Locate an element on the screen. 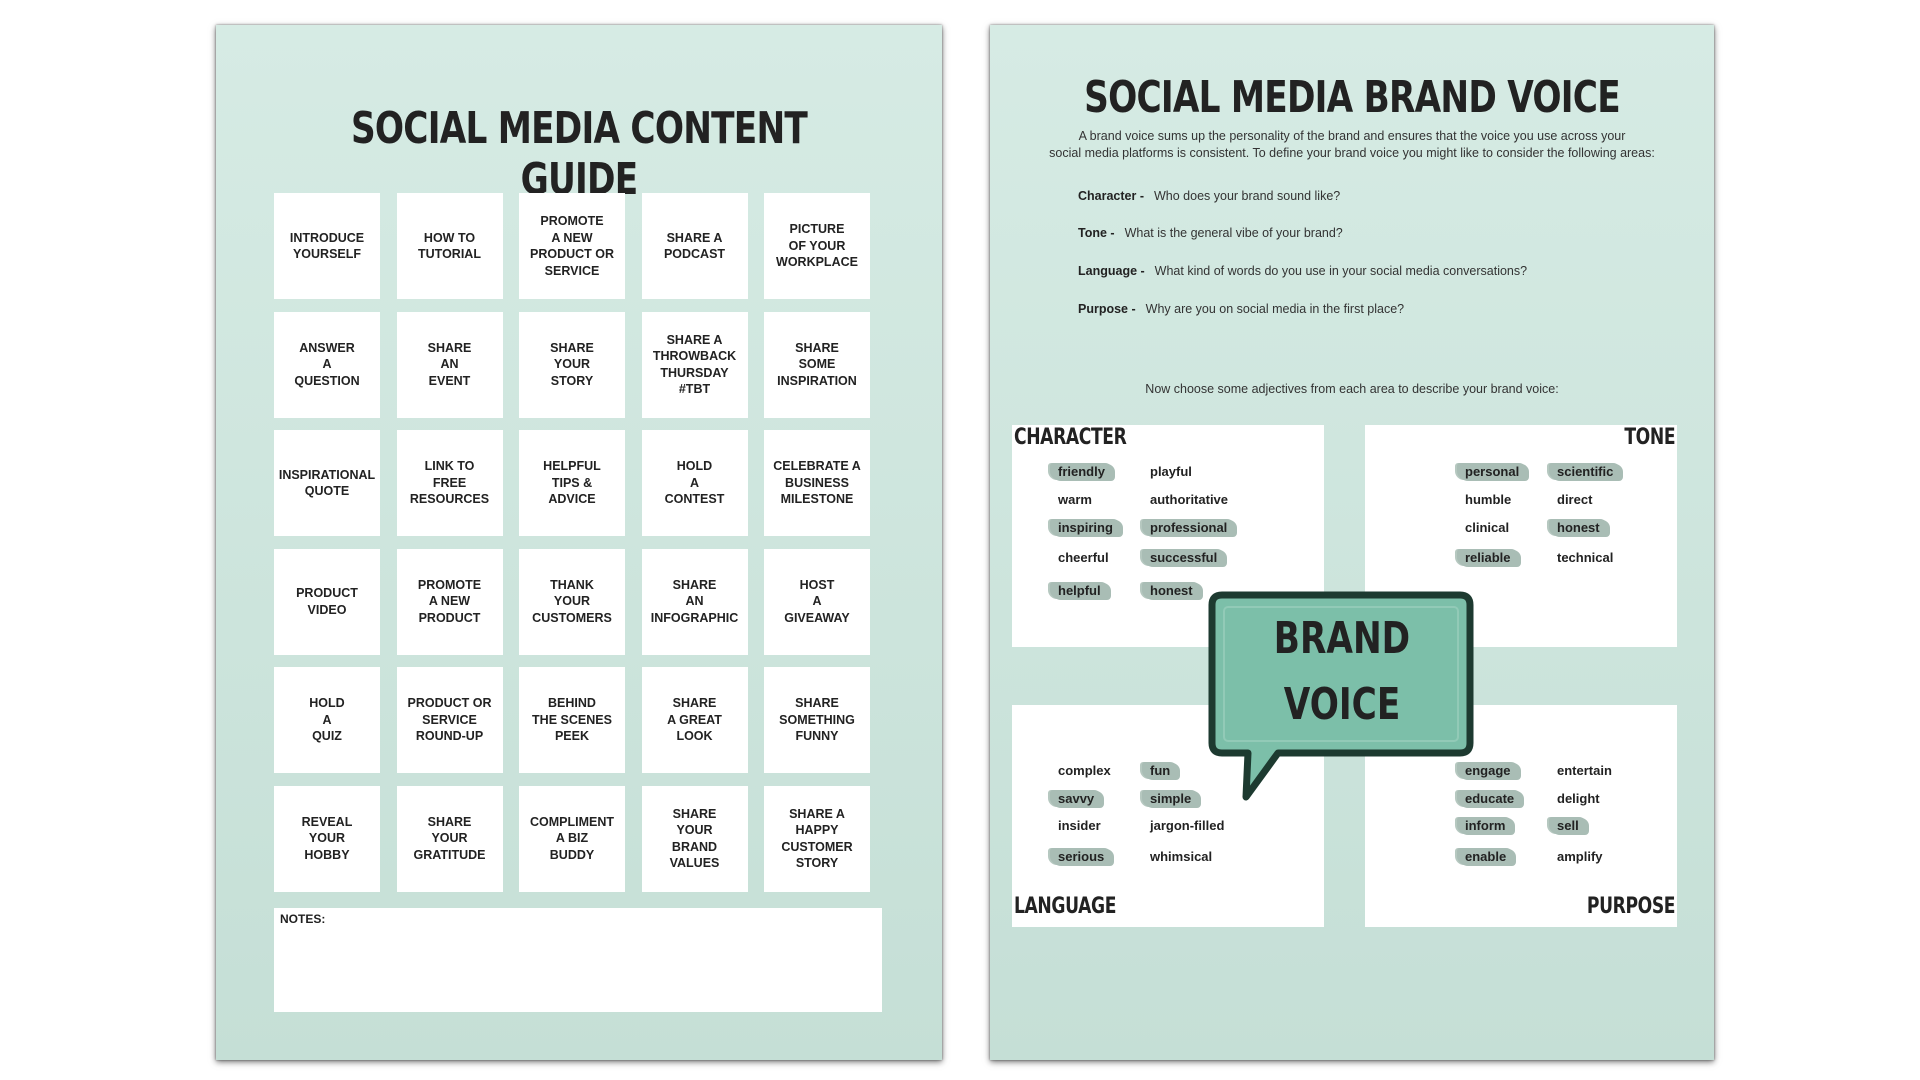 This screenshot has width=1920, height=1080. content-idea-cell: HOW TO TUTORIAL is located at coordinates (449, 246).